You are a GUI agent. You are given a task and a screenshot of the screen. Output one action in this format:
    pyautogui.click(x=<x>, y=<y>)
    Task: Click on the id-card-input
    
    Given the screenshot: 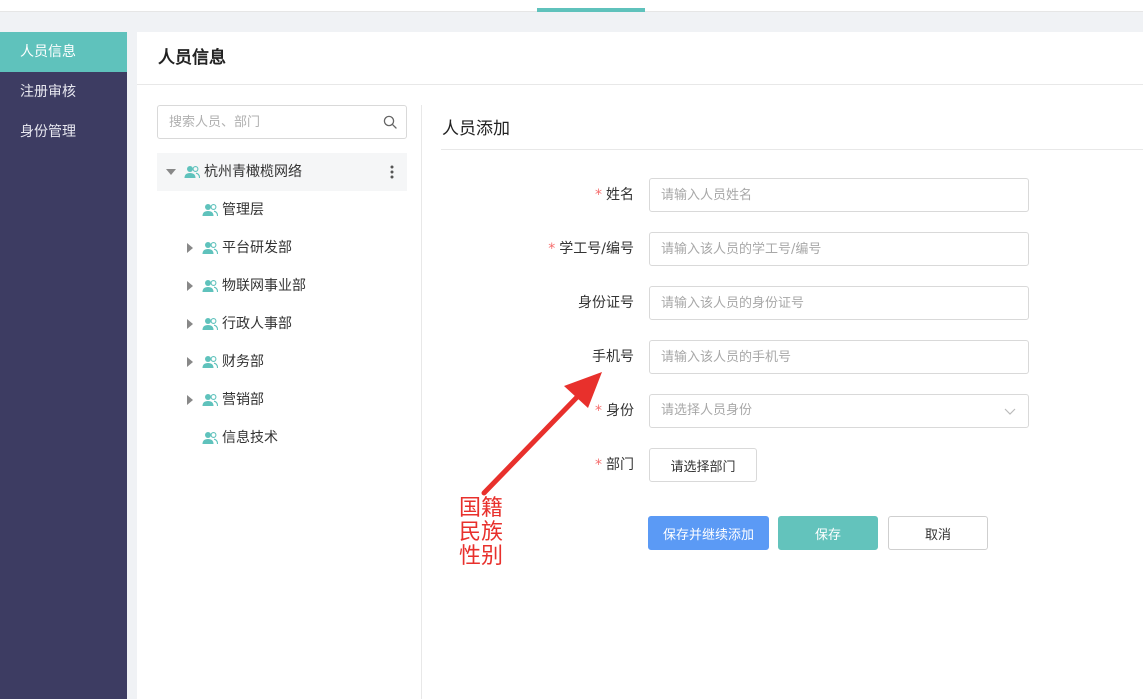 What is the action you would take?
    pyautogui.click(x=839, y=303)
    